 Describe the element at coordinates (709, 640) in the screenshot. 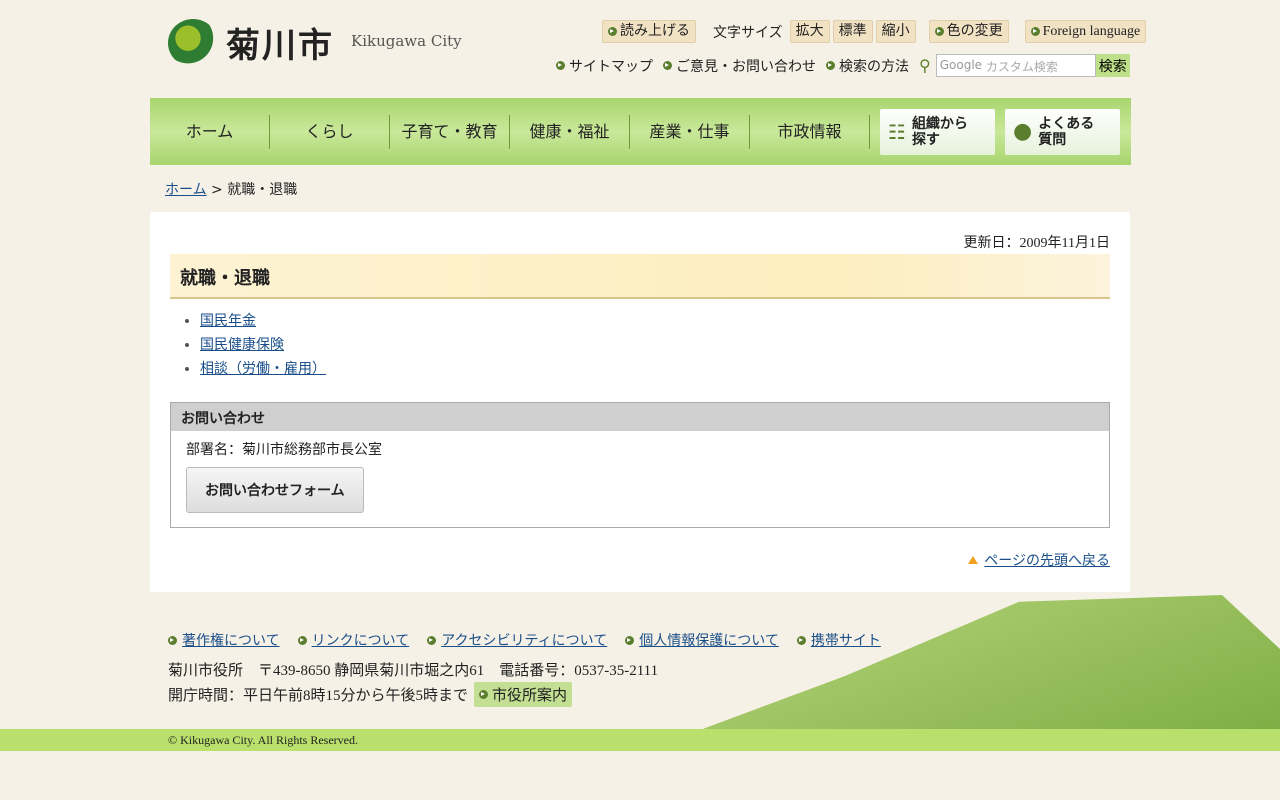

I see `privacy-link: 個人情報保護について` at that location.